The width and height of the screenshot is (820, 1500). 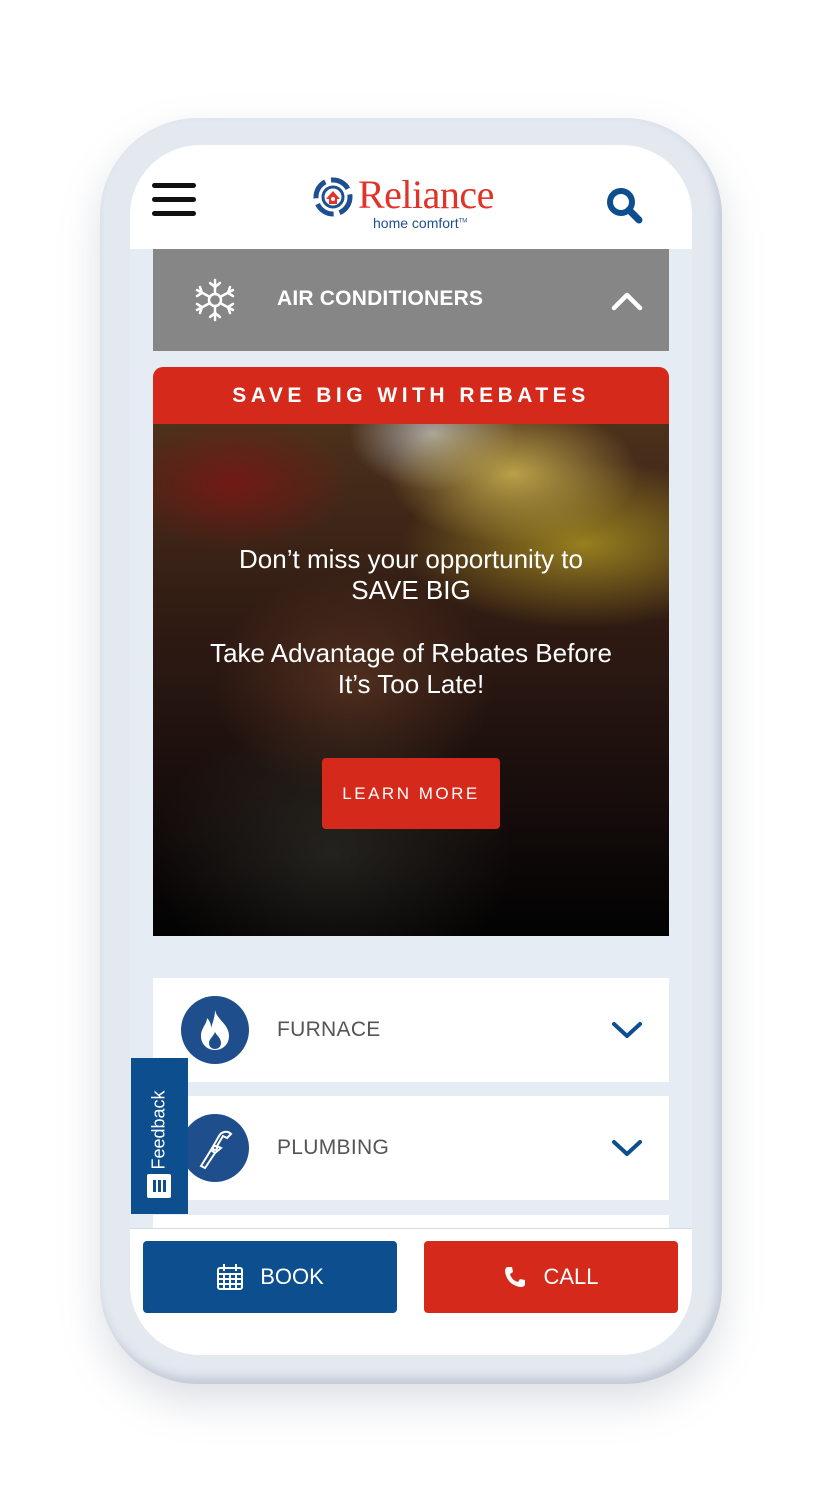 What do you see at coordinates (426, 194) in the screenshot?
I see `logo-wordmark: Reliance` at bounding box center [426, 194].